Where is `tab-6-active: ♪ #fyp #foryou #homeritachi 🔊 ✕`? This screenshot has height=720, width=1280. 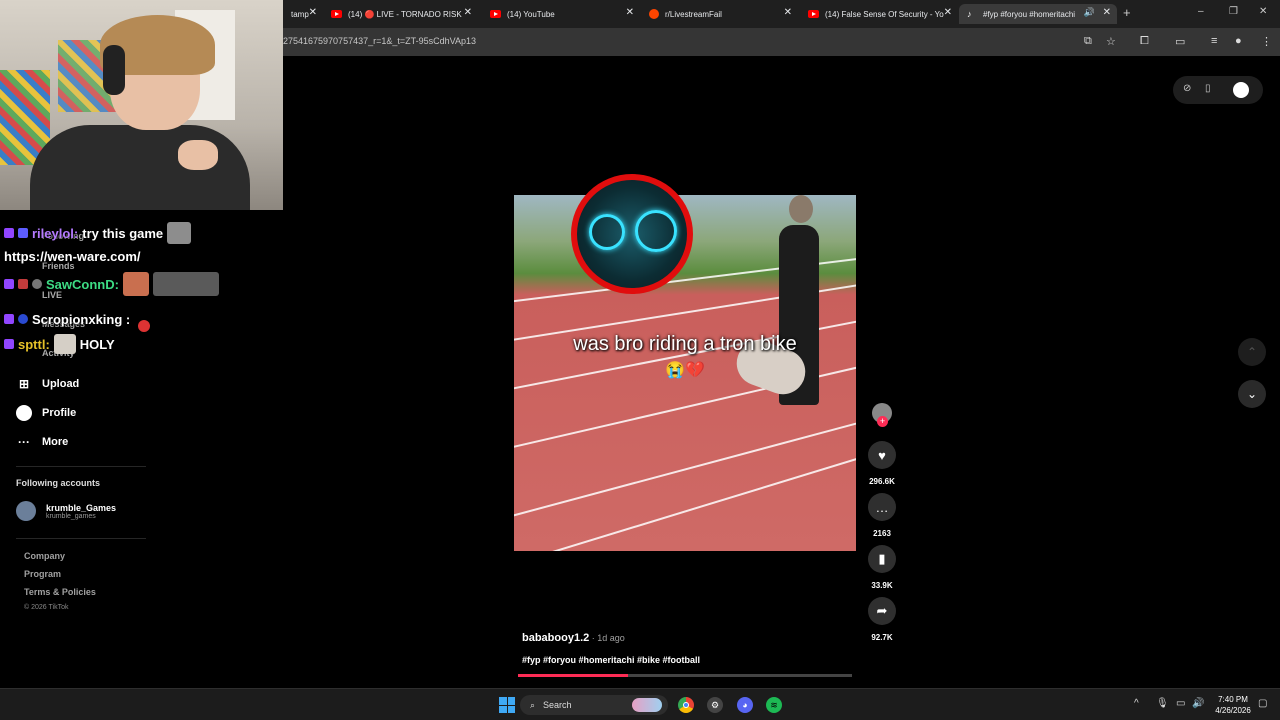 tab-6-active: ♪ #fyp #foryou #homeritachi 🔊 ✕ is located at coordinates (1038, 14).